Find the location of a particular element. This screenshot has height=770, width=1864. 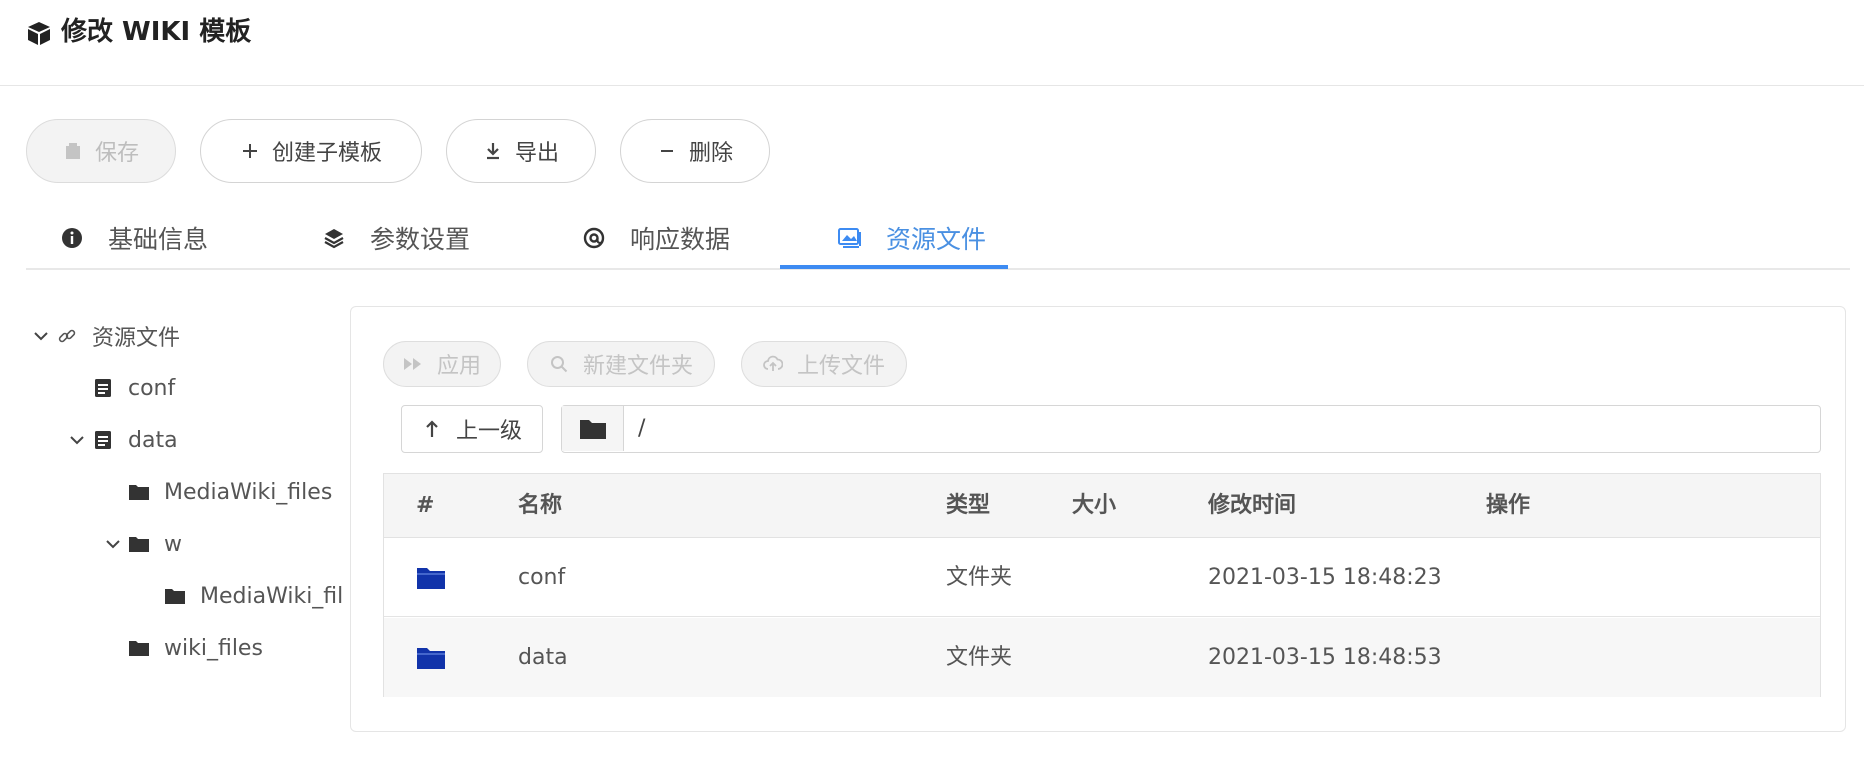

new-folder-button: 新建文件夹 is located at coordinates (621, 364).